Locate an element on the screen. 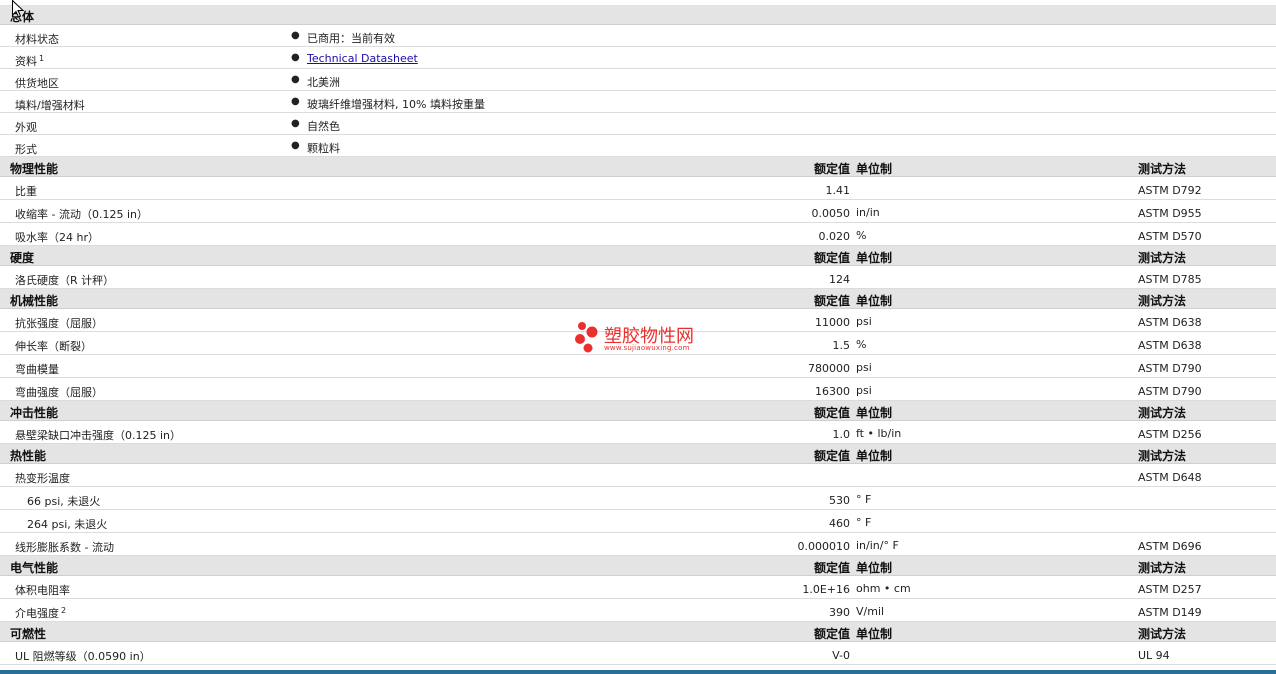  property-row: 介电强度 2 390 V/mil ASTM D149 is located at coordinates (638, 610).